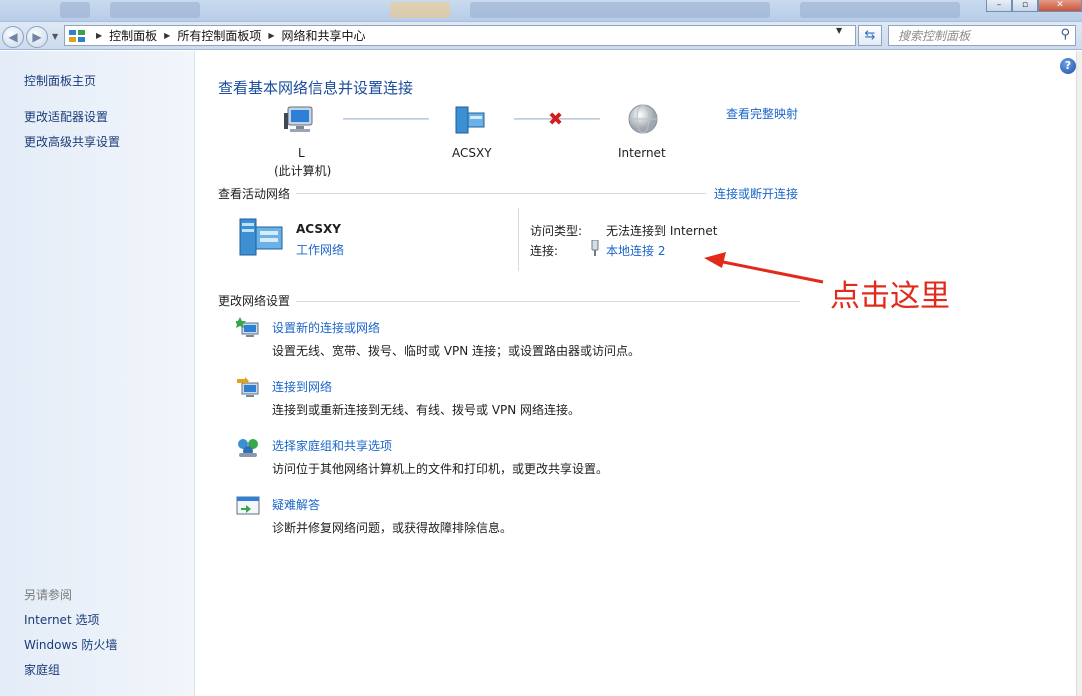  Describe the element at coordinates (426, 410) in the screenshot. I see `task-connect-network-desc: 连接到或重新连接到无线、有线、拨号或 VPN 网络连接。` at that location.